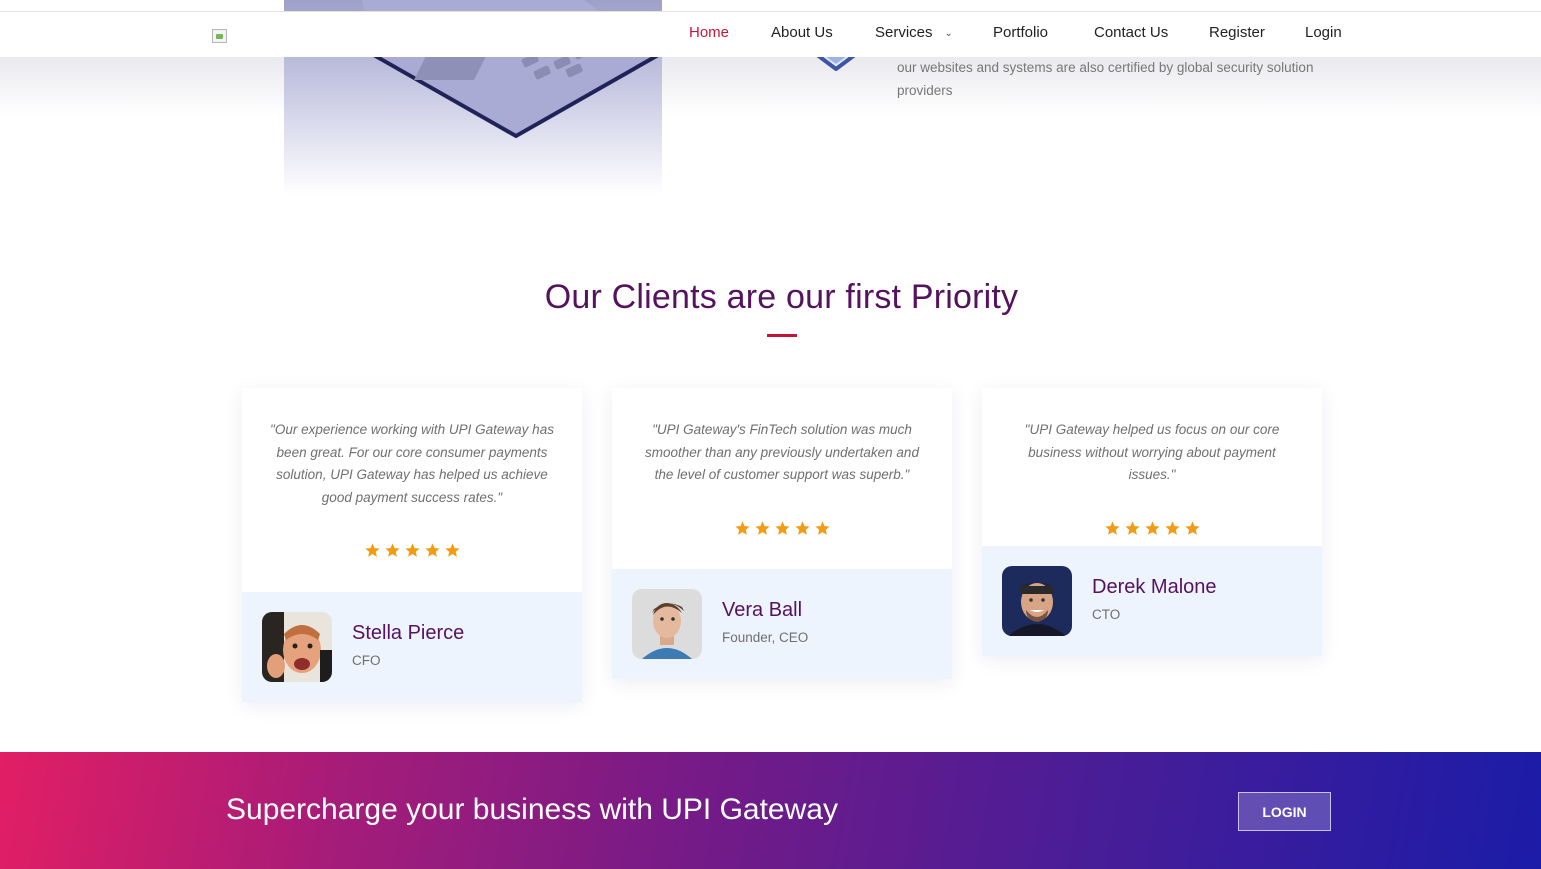 The width and height of the screenshot is (1541, 869). Describe the element at coordinates (408, 633) in the screenshot. I see `author-name: Stella Pierce` at that location.